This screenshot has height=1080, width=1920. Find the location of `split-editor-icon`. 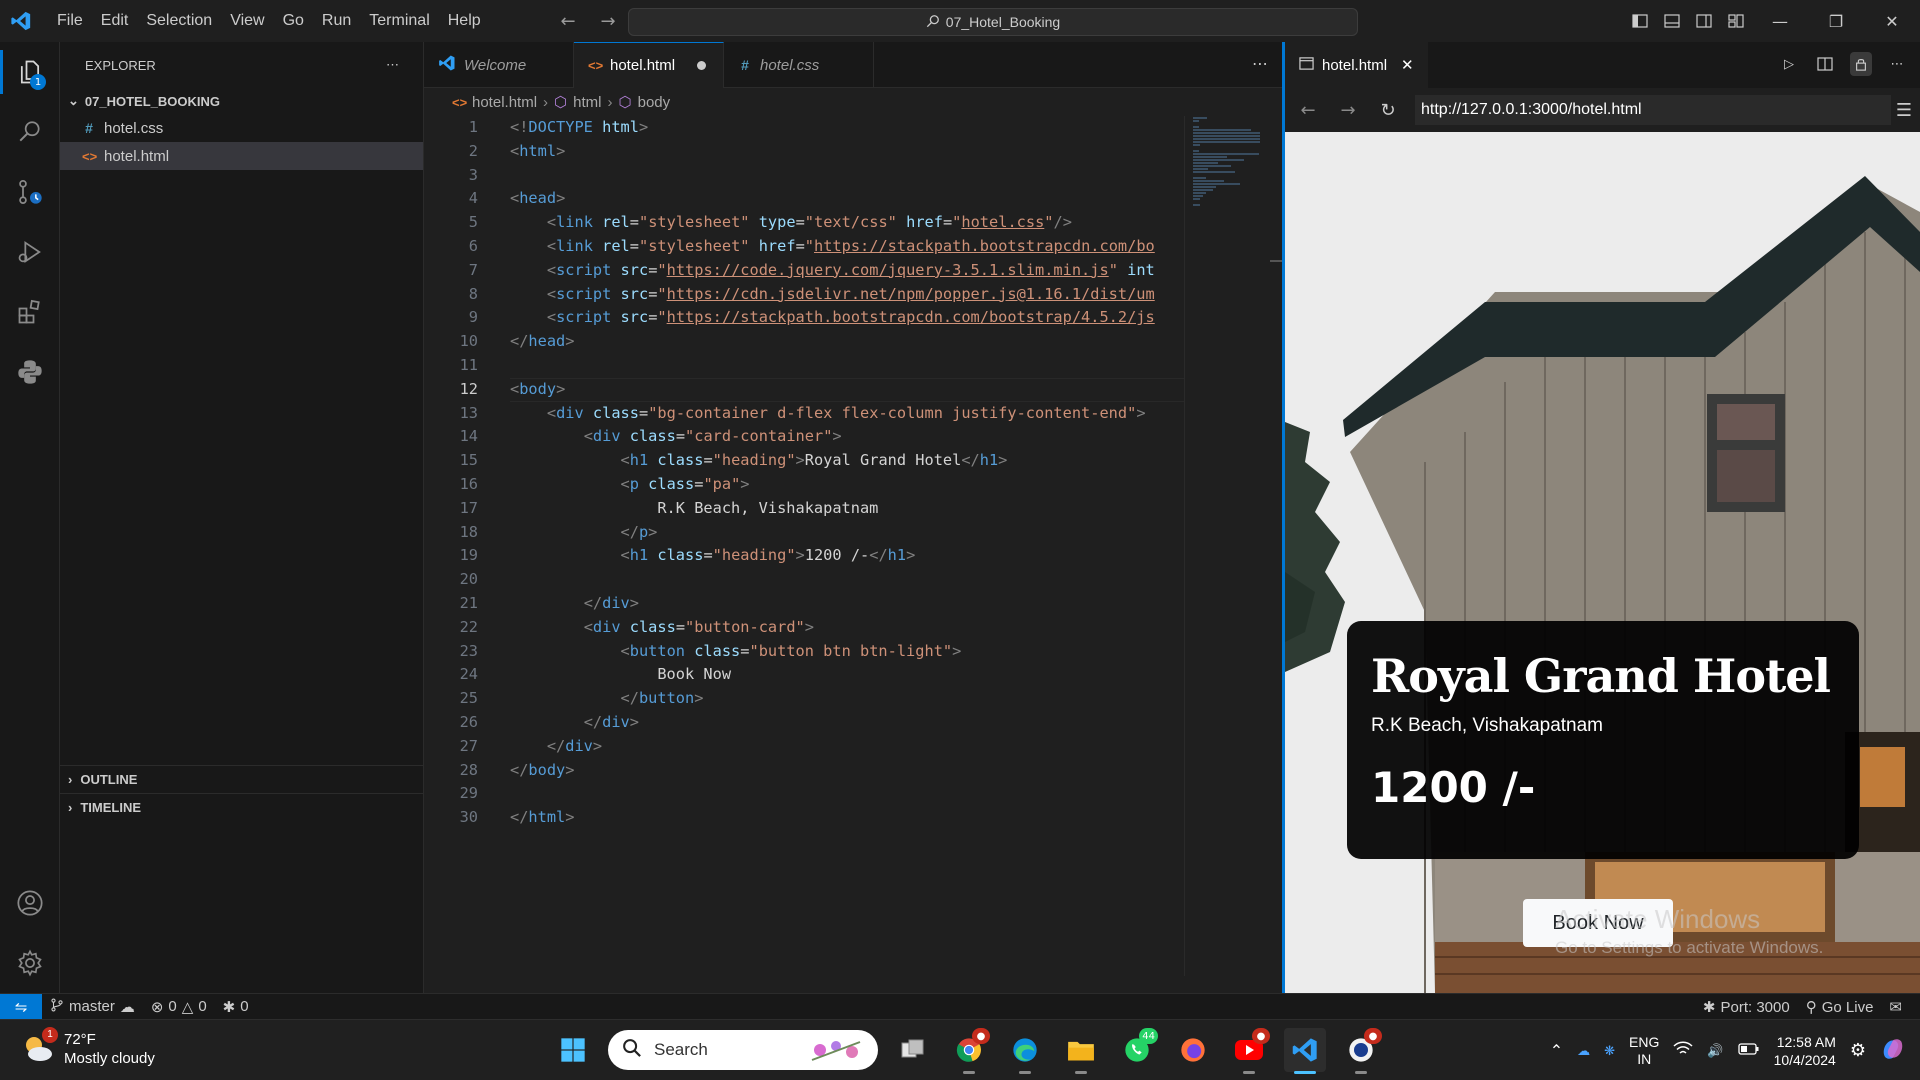

split-editor-icon is located at coordinates (1825, 64).